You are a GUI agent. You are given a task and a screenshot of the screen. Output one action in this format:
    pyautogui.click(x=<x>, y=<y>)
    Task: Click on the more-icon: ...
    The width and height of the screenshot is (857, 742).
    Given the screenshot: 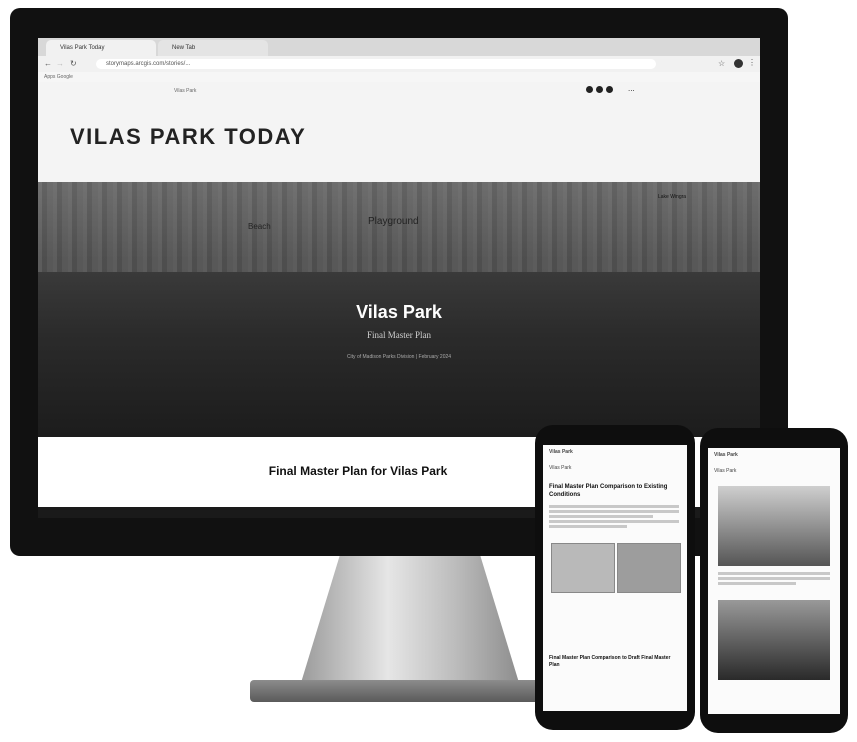 What is the action you would take?
    pyautogui.click(x=631, y=88)
    